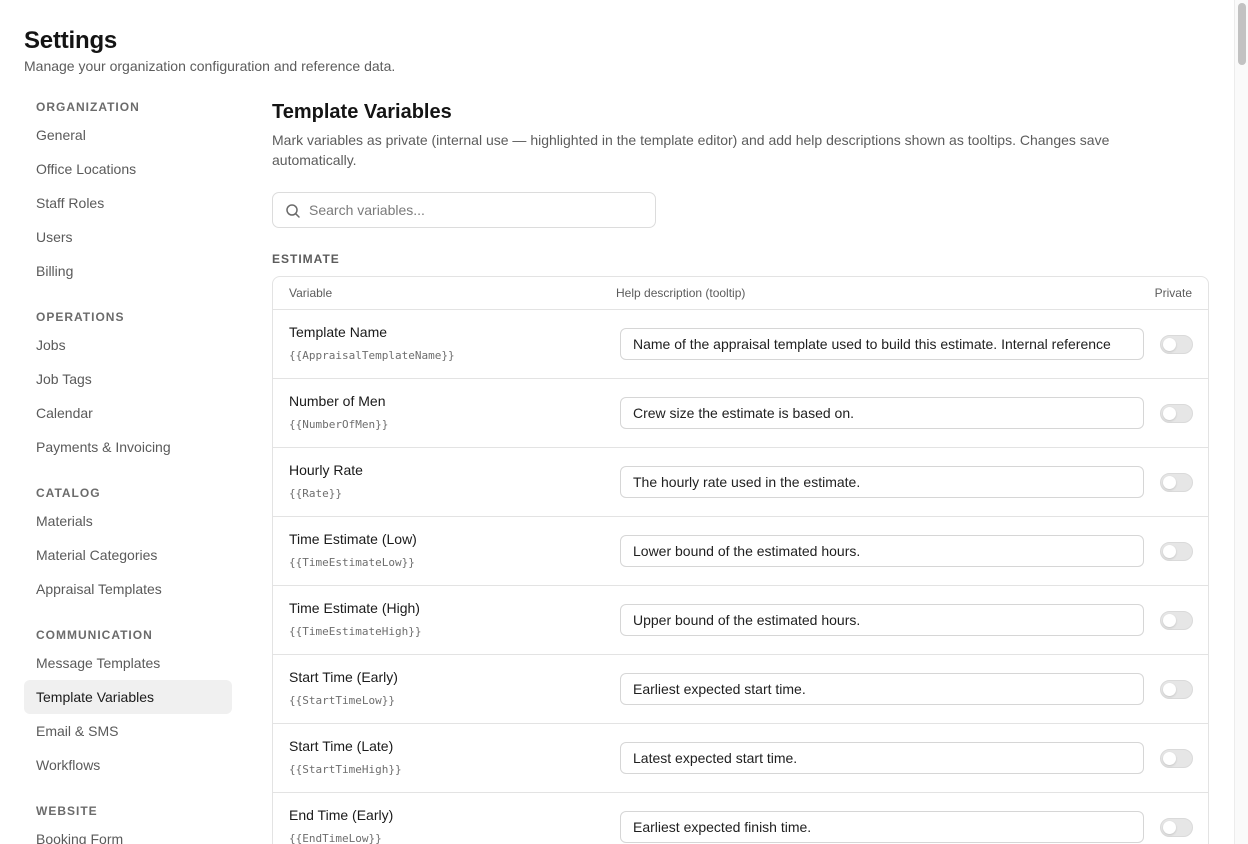 The image size is (1248, 844). What do you see at coordinates (128, 697) in the screenshot?
I see `sidebar-item-template-variables: Template Variables` at bounding box center [128, 697].